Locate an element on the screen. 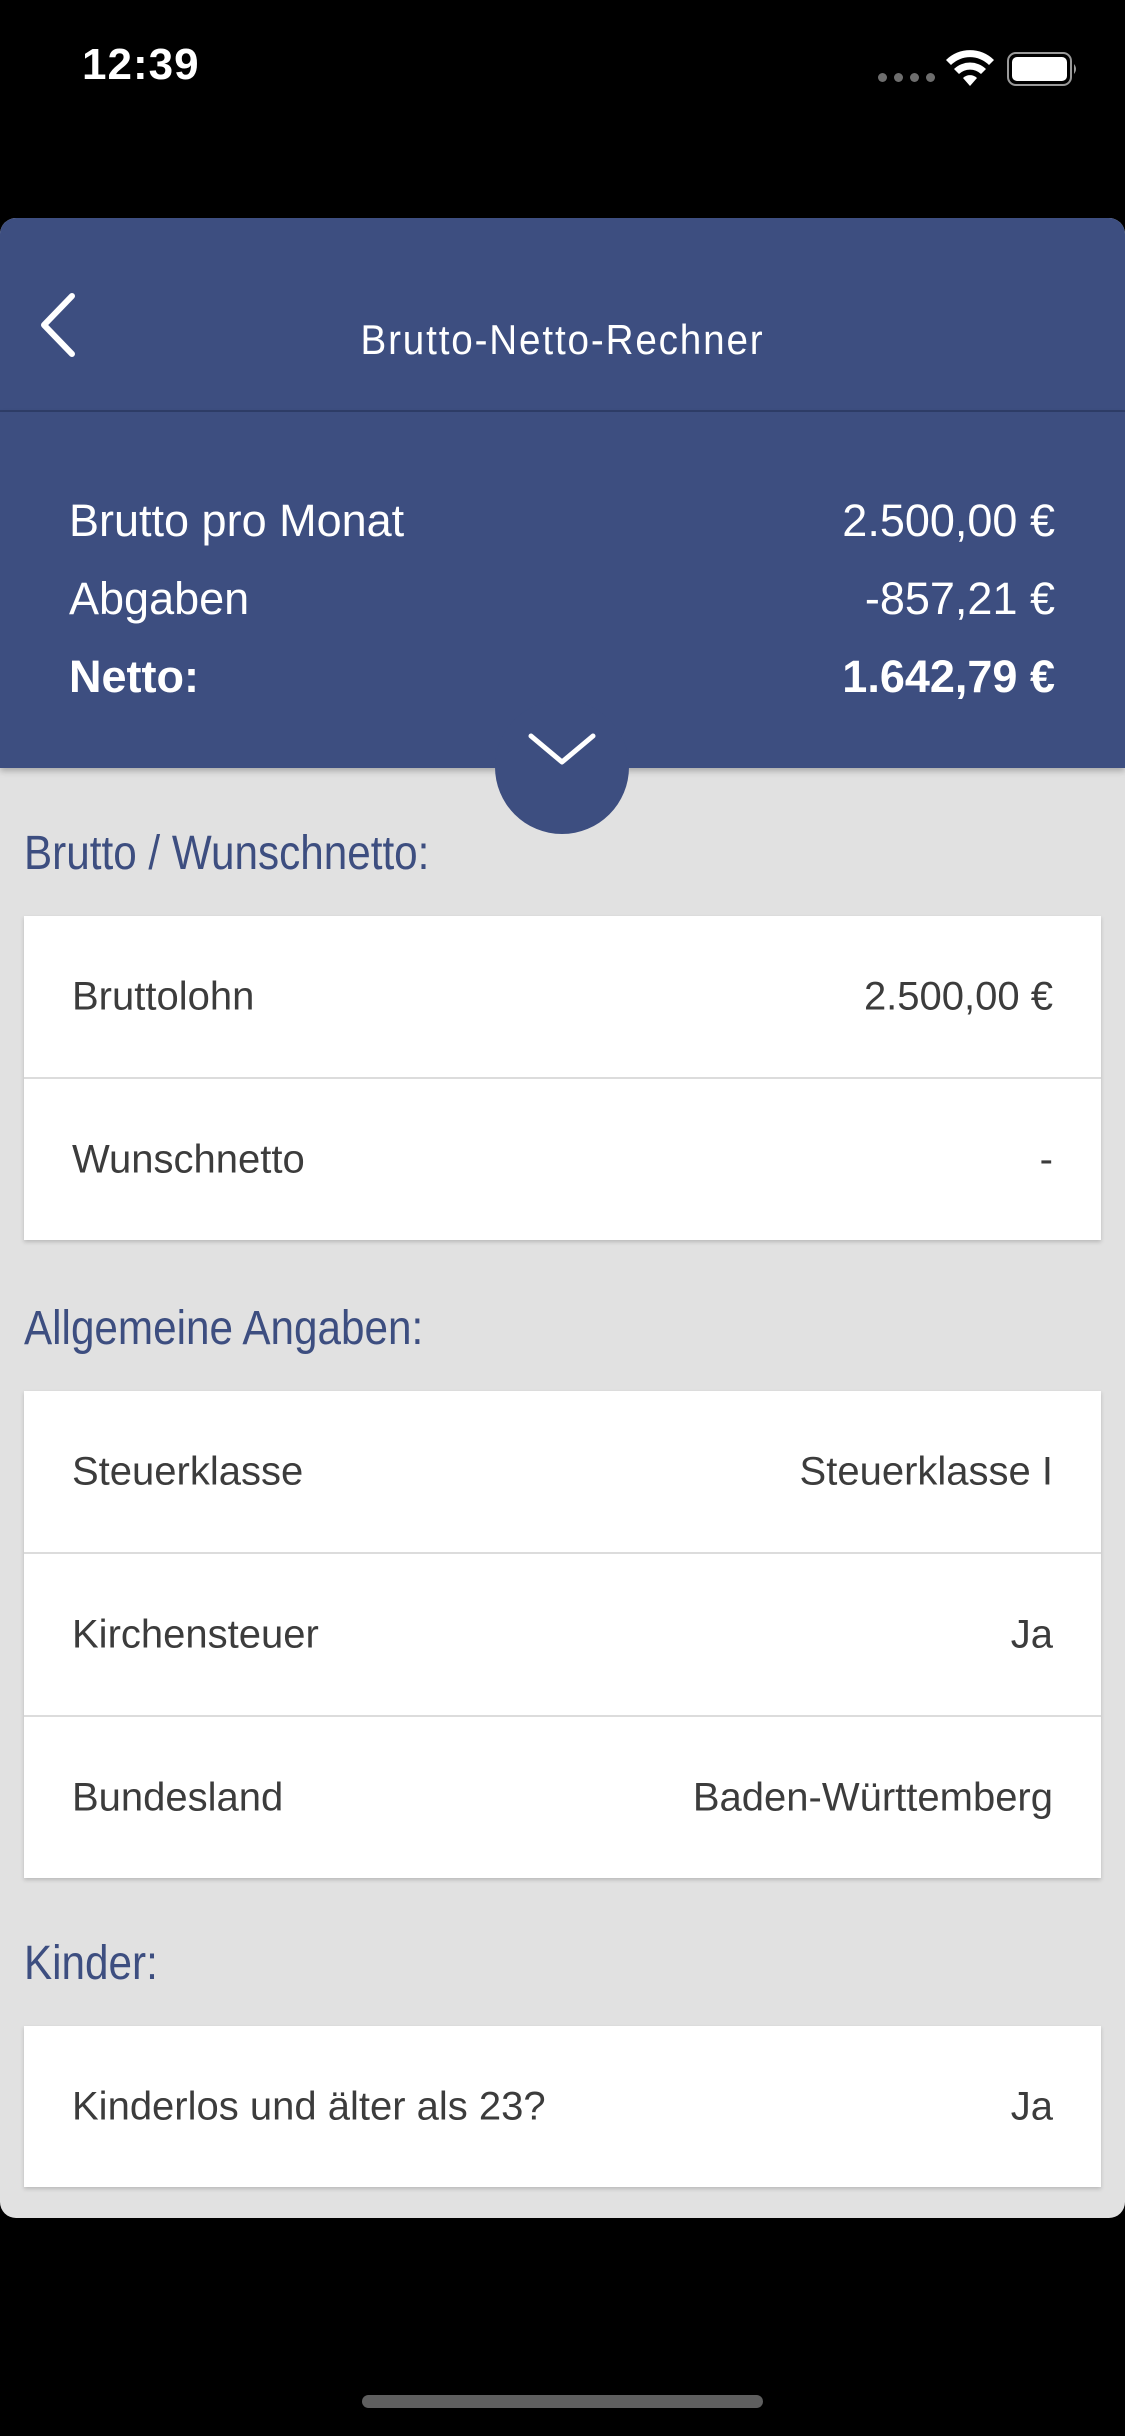 The height and width of the screenshot is (2436, 1125). navigation-bar: Brutto-Netto-Rechner is located at coordinates (562, 315).